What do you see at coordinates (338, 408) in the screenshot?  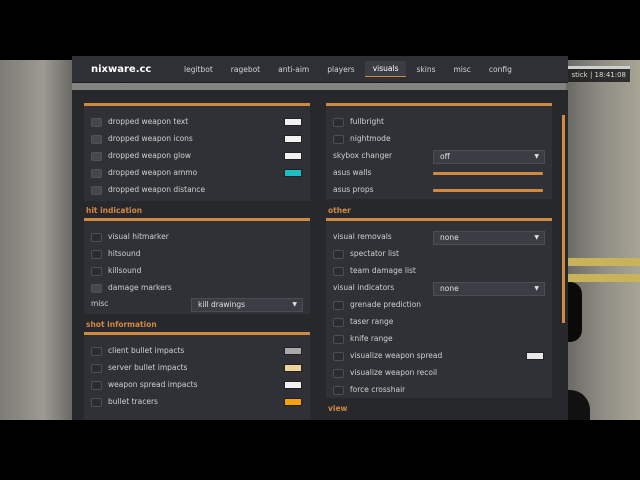 I see `section-title-view: view` at bounding box center [338, 408].